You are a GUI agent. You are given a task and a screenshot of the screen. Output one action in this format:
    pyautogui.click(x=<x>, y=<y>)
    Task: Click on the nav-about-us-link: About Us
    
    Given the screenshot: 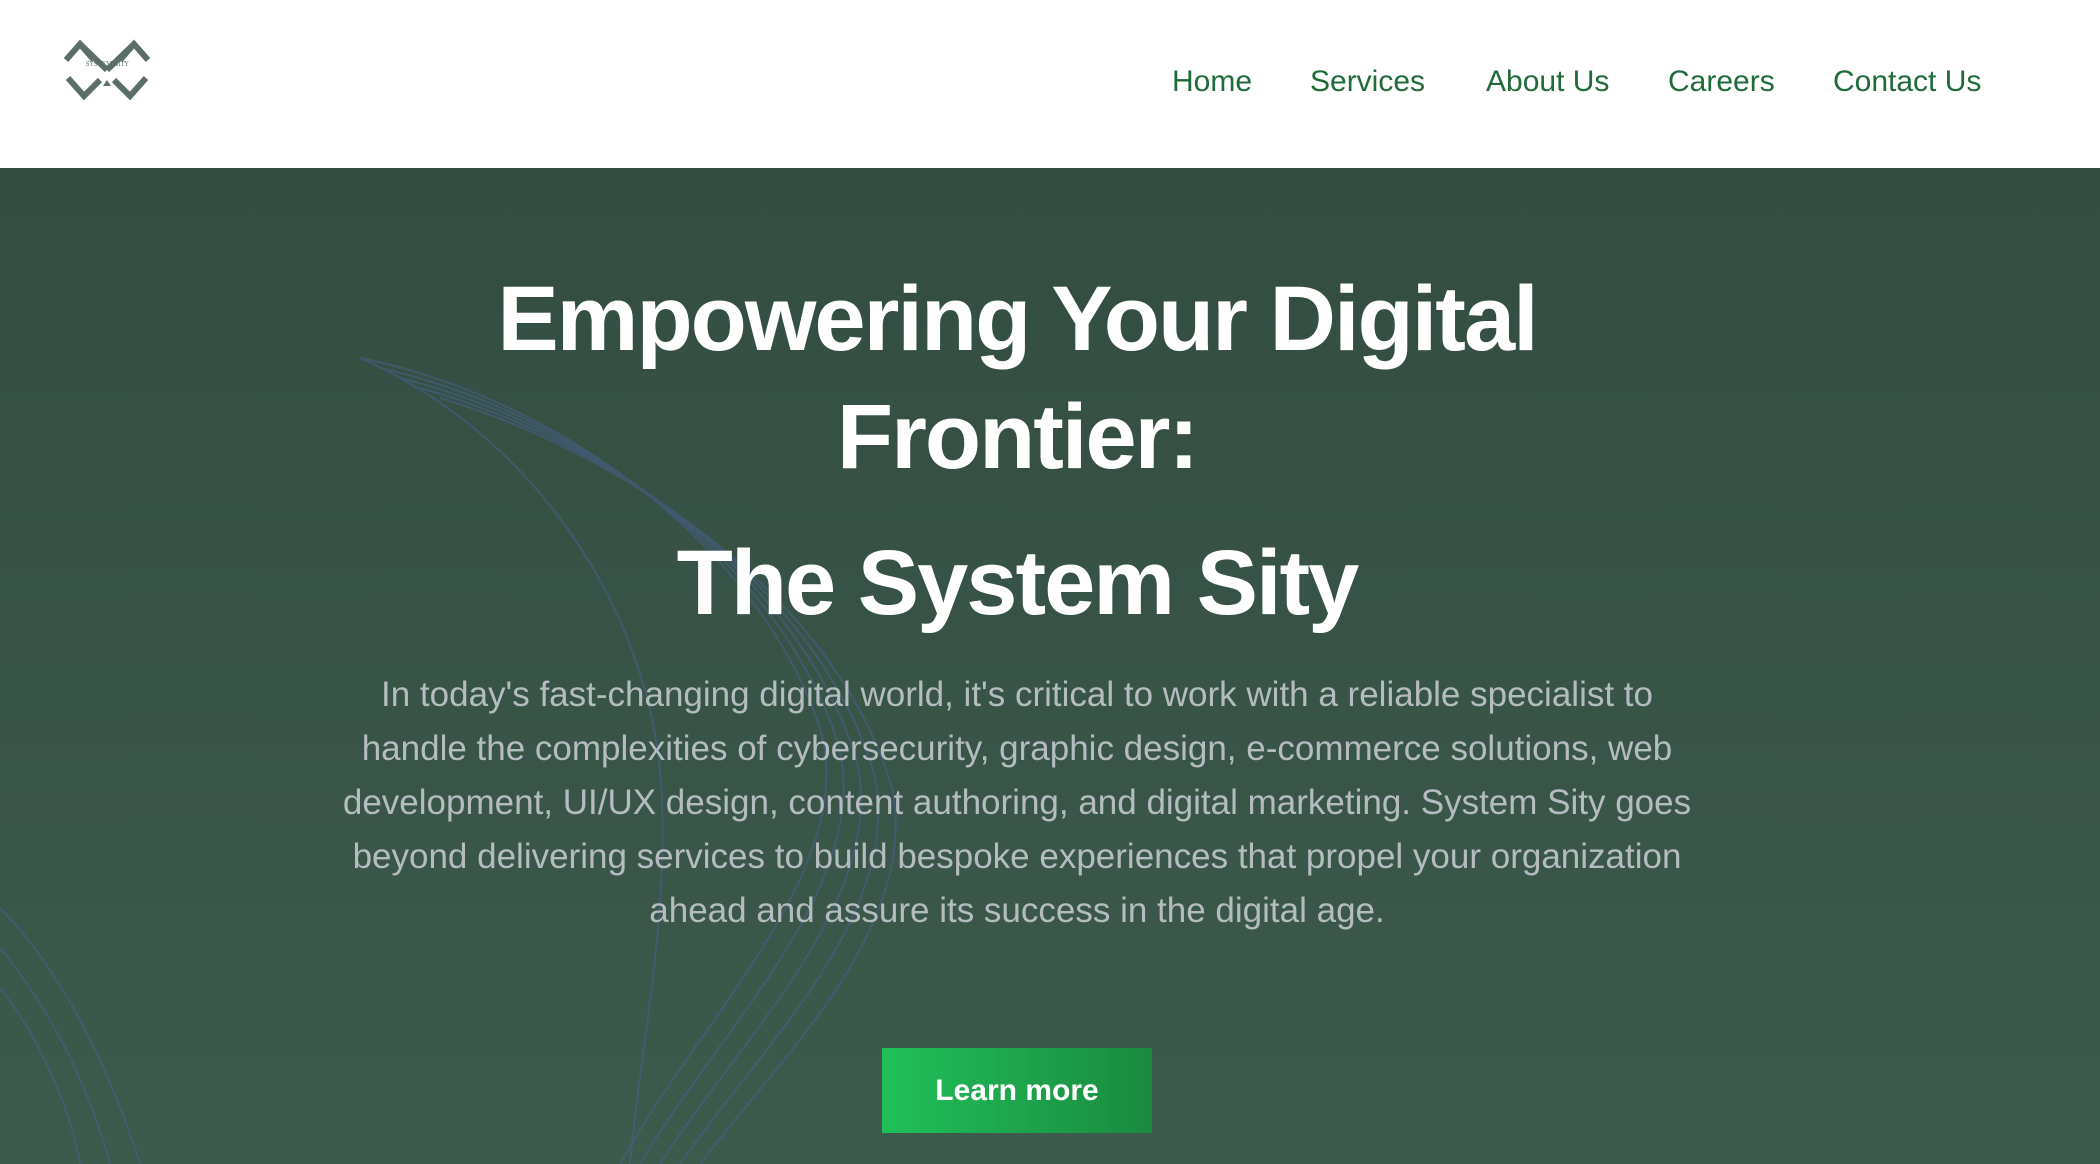 What is the action you would take?
    pyautogui.click(x=1547, y=82)
    